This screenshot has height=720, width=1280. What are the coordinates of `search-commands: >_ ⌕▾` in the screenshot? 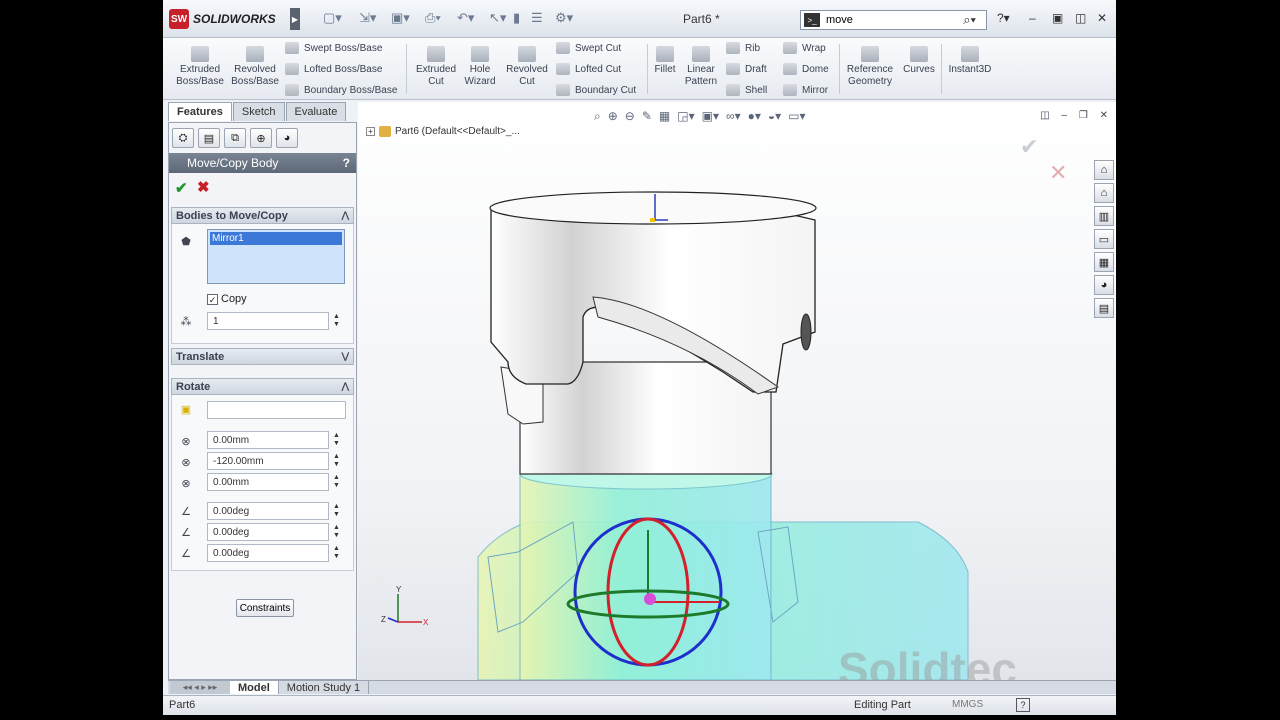 It's located at (893, 20).